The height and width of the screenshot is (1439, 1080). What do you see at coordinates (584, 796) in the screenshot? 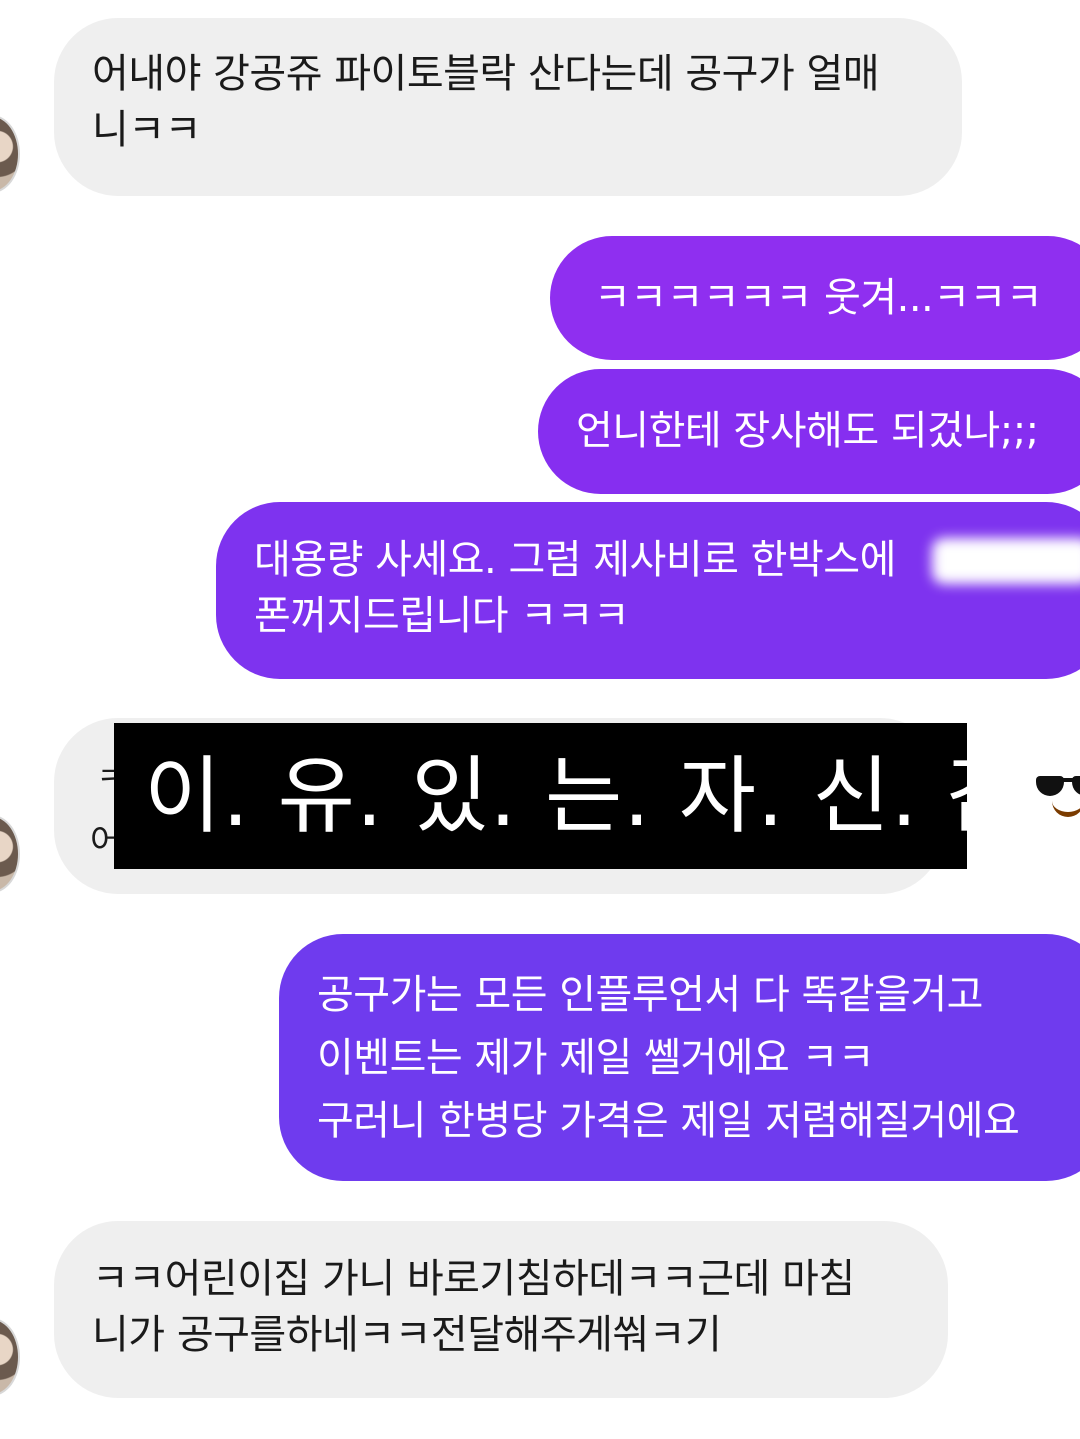
I see `caption-text: 이. 유. 있. 는. 자. 신. 감` at bounding box center [584, 796].